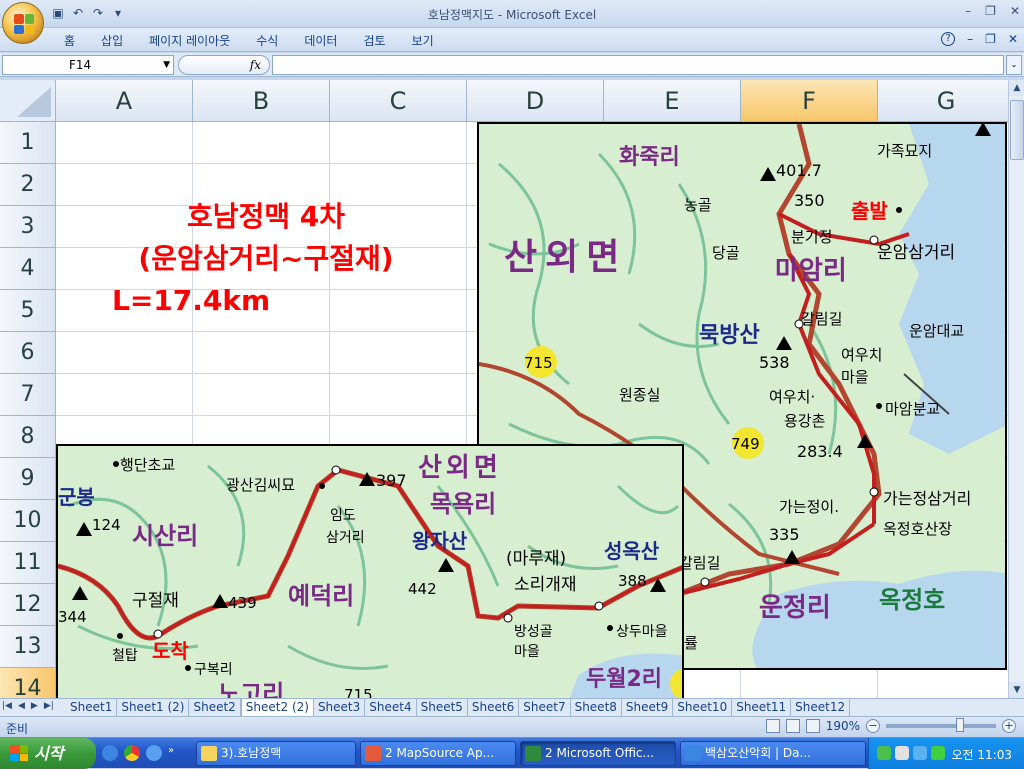 The width and height of the screenshot is (1024, 769). Describe the element at coordinates (74, 40) in the screenshot. I see `tab-home: 홈` at that location.